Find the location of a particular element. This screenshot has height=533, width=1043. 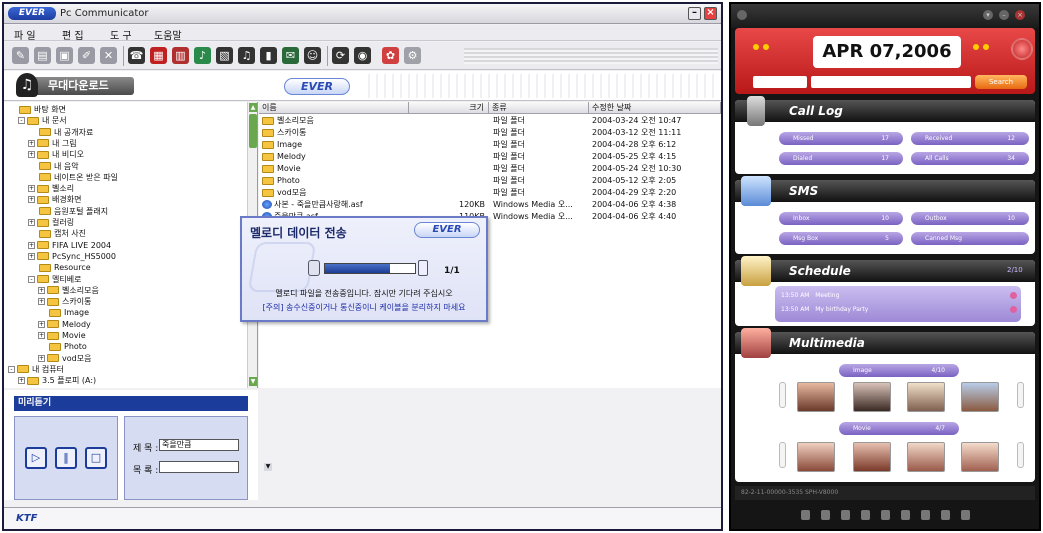

msg-box-item: Msg Box 5 is located at coordinates (841, 238).